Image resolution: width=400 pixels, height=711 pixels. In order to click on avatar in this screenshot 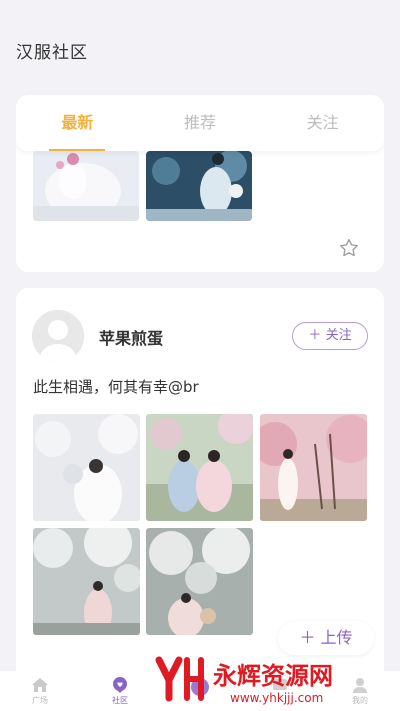, I will do `click(58, 336)`.